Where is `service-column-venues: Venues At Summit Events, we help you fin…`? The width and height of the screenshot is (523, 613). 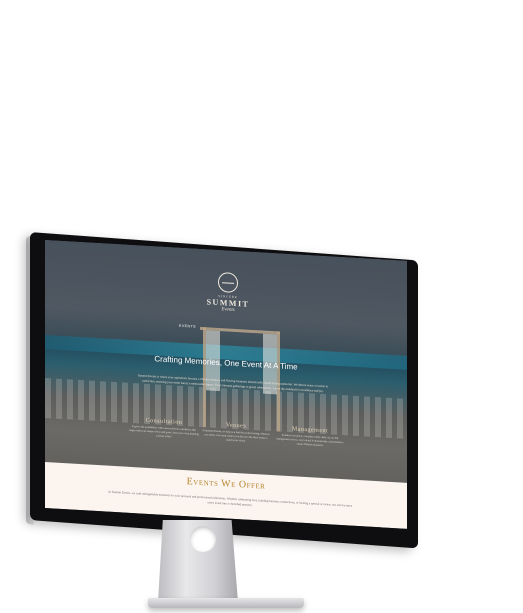
service-column-venues: Venues At Summit Events, we help you fin… is located at coordinates (236, 432).